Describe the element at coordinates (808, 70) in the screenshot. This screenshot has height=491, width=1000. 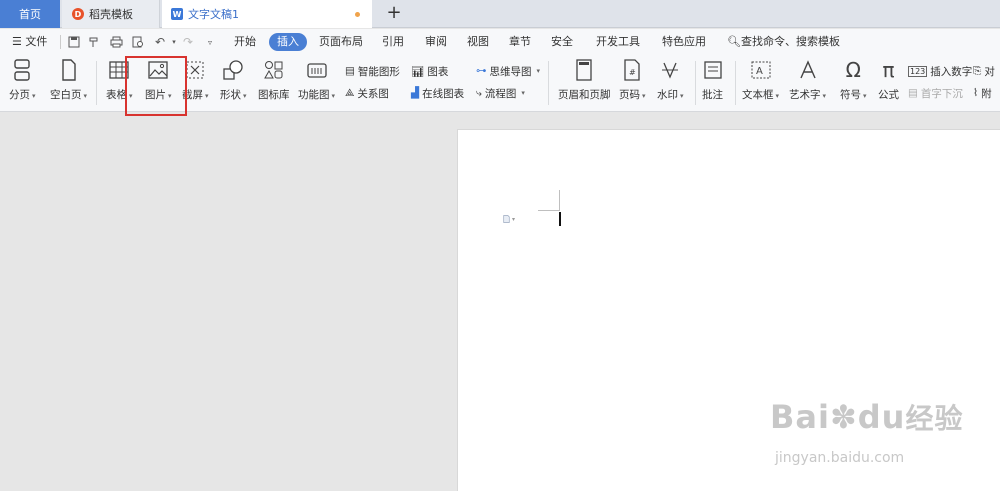
I see `word-art-icon` at that location.